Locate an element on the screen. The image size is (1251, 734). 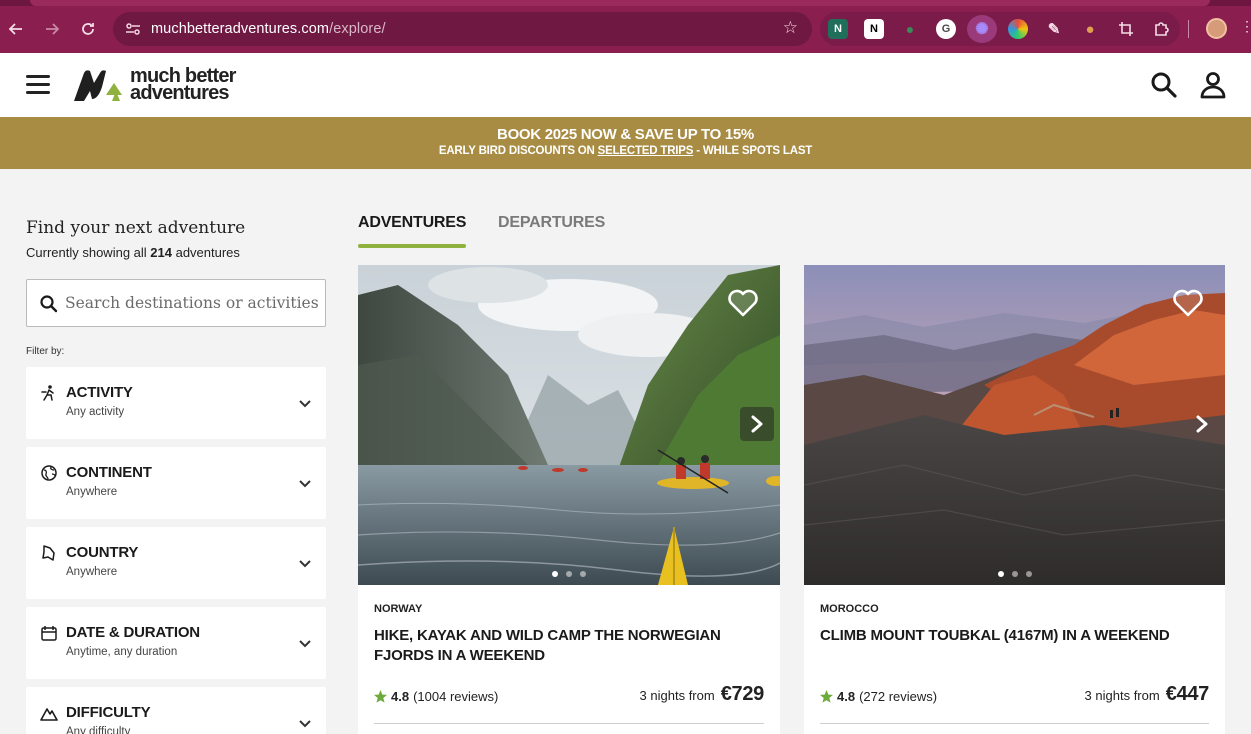
filter-value: Any difficulty is located at coordinates (98, 730).